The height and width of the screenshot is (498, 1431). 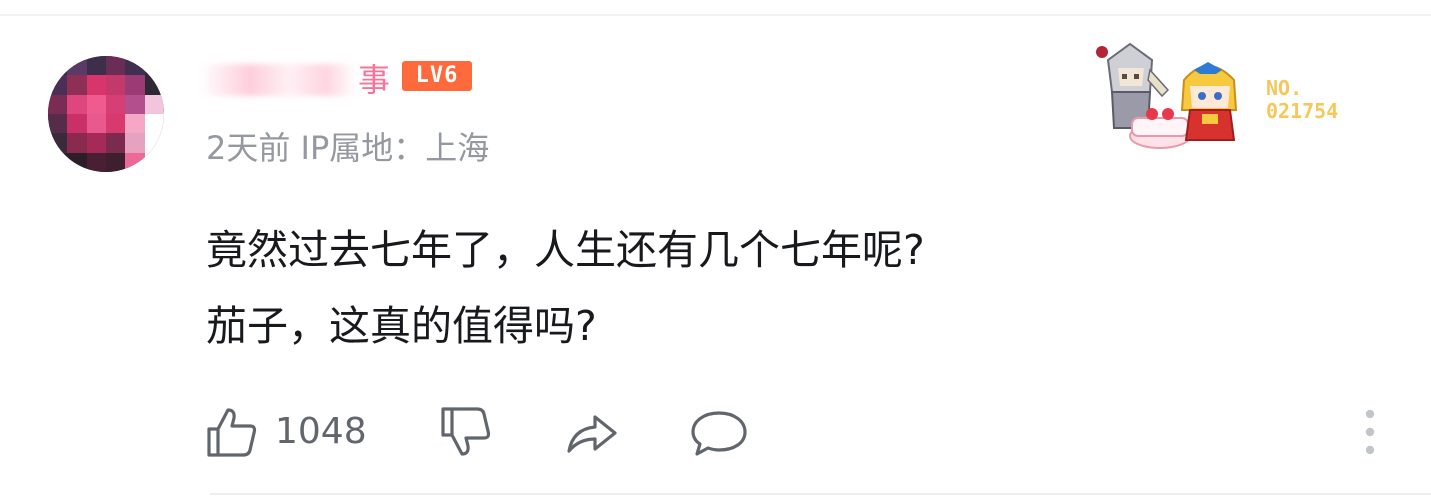 What do you see at coordinates (232, 432) in the screenshot?
I see `thumbs-up-icon` at bounding box center [232, 432].